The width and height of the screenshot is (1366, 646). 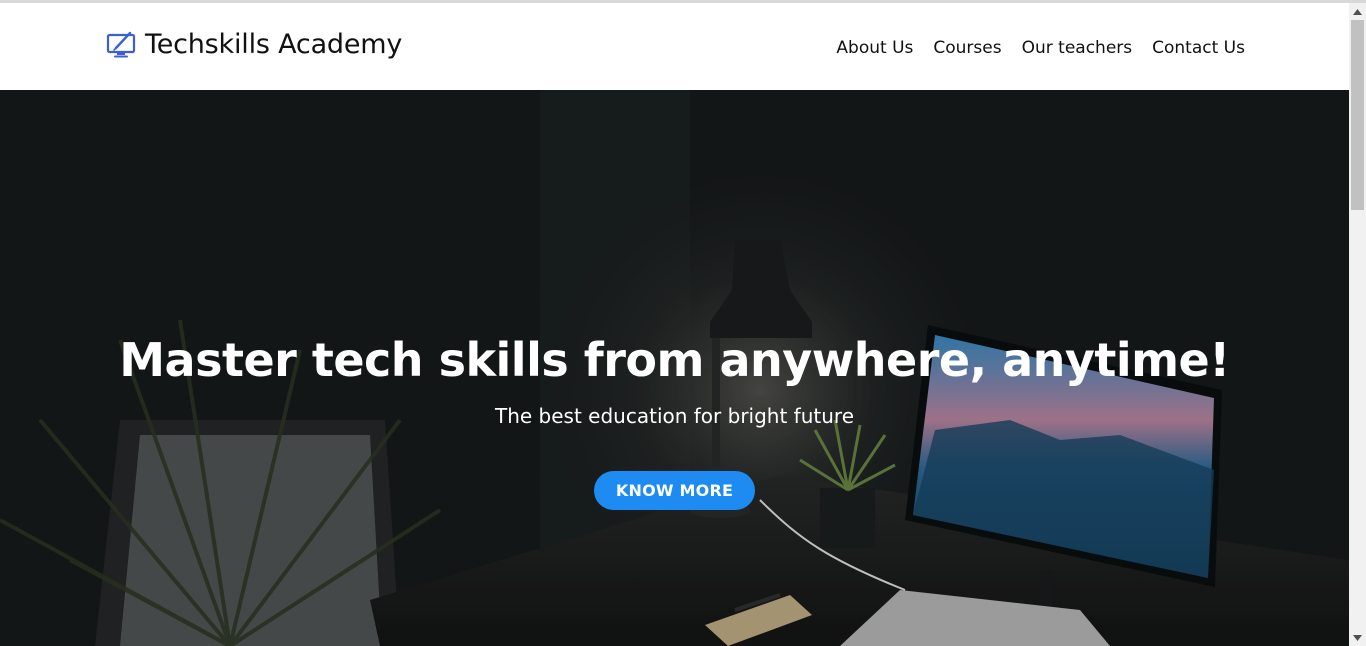 I want to click on nav-link-contact-us: Contact Us, so click(x=1198, y=48).